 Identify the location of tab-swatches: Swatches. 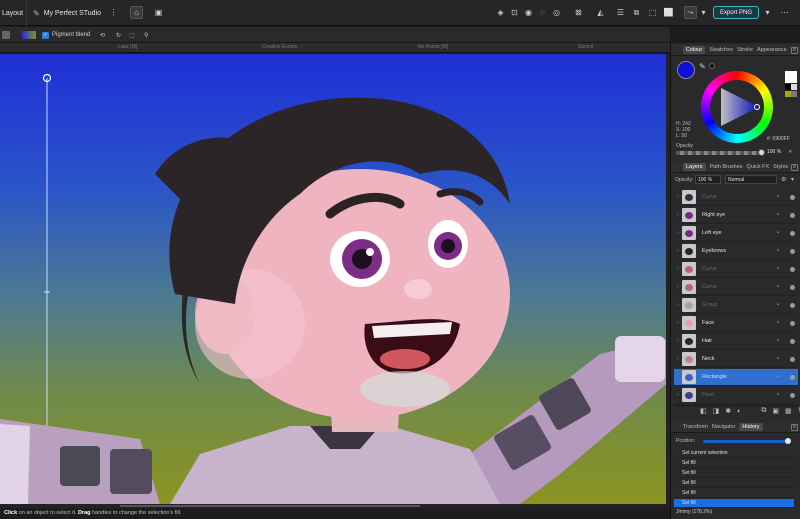
(721, 50).